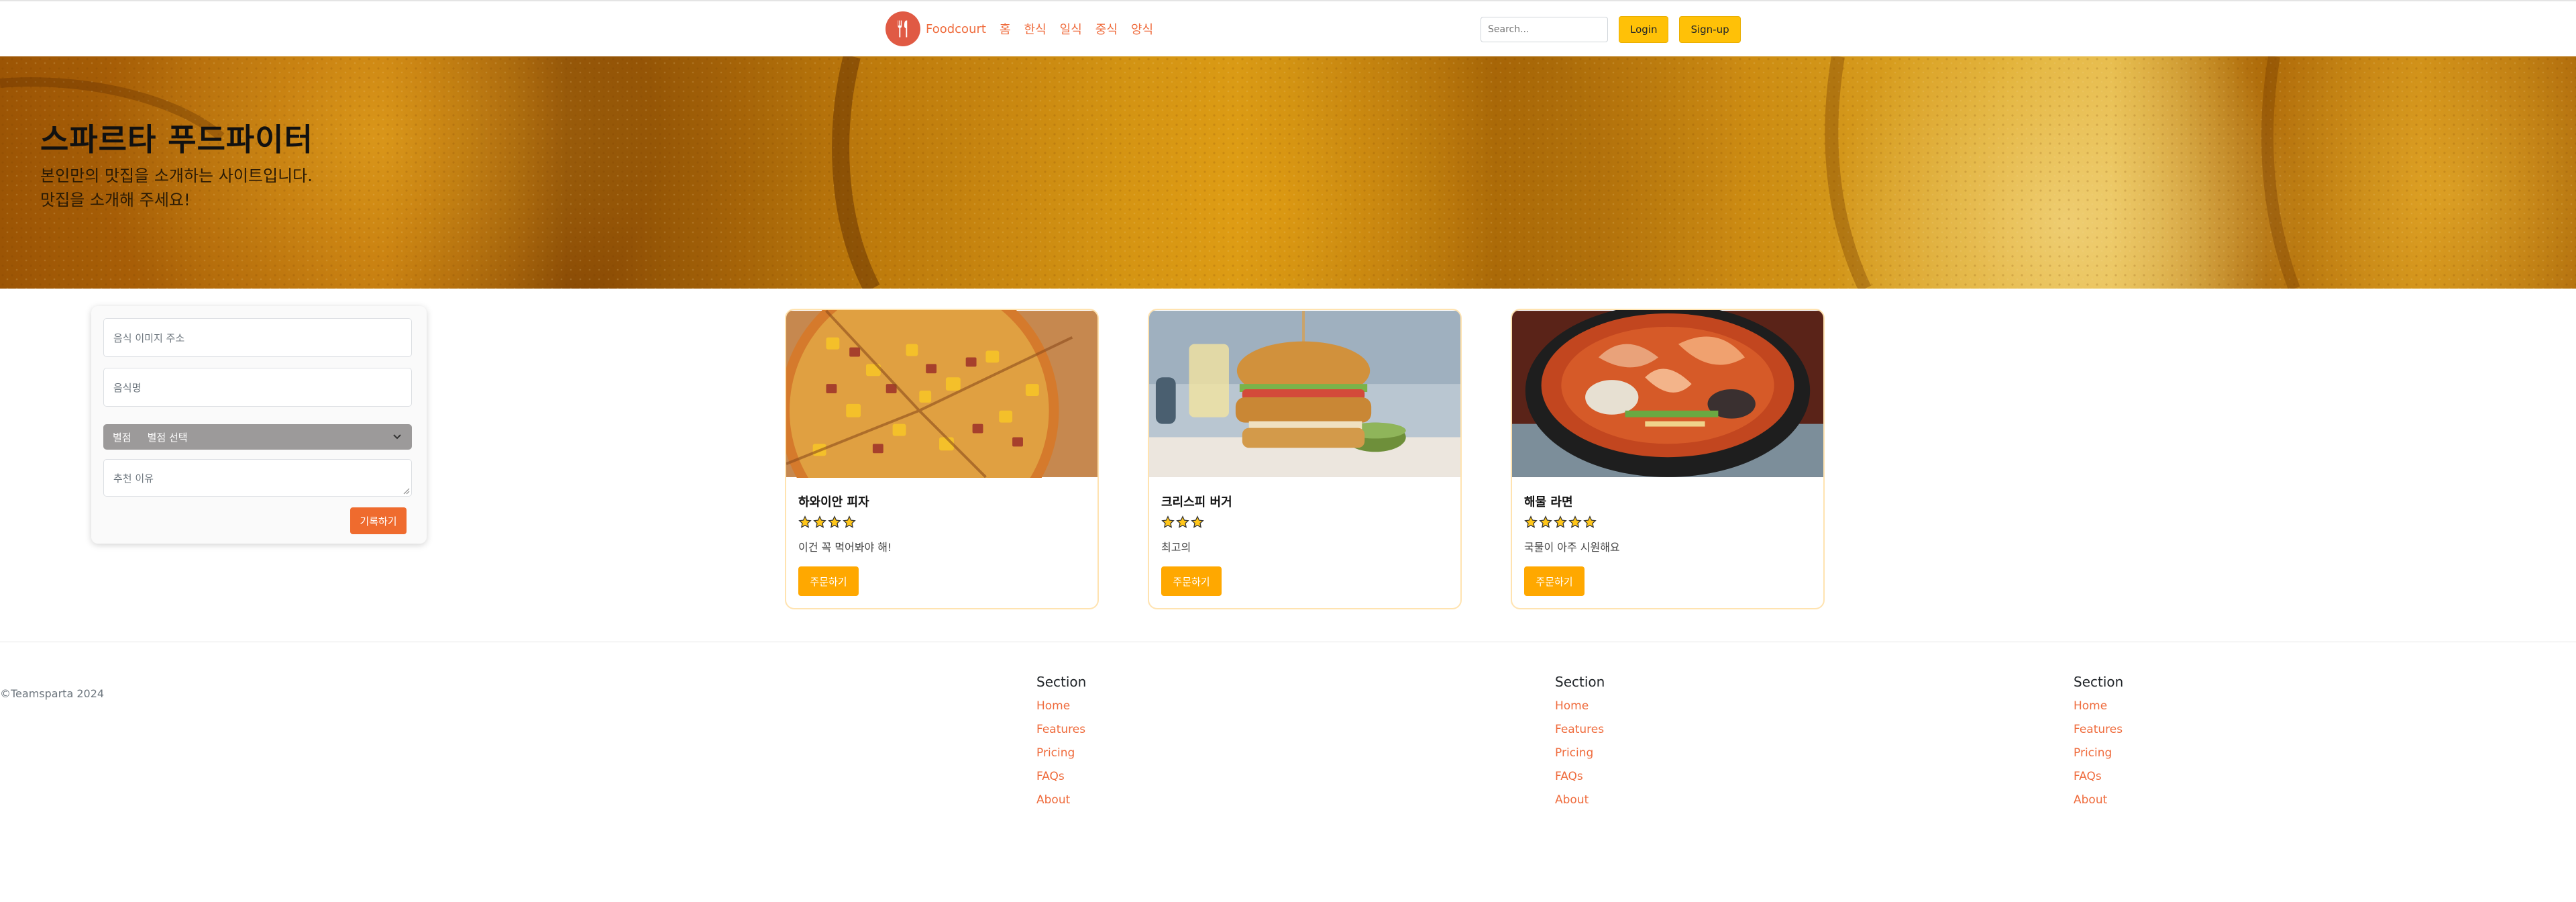  Describe the element at coordinates (1548, 502) in the screenshot. I see `card-title: 해물 라면` at that location.